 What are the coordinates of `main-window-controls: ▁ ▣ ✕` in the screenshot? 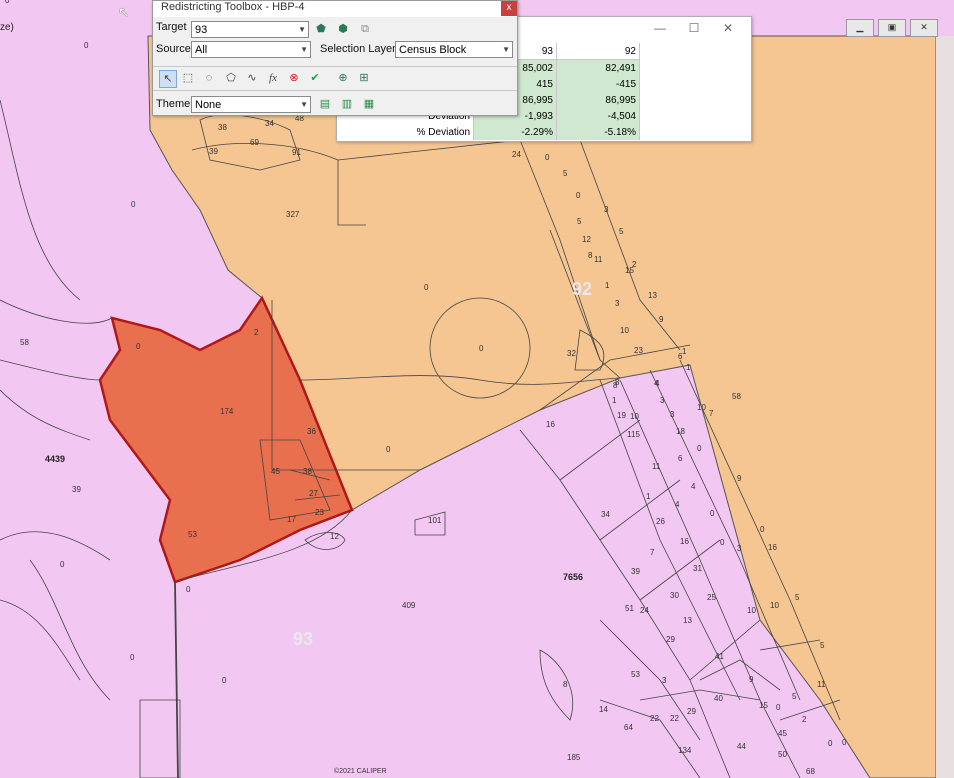 It's located at (896, 28).